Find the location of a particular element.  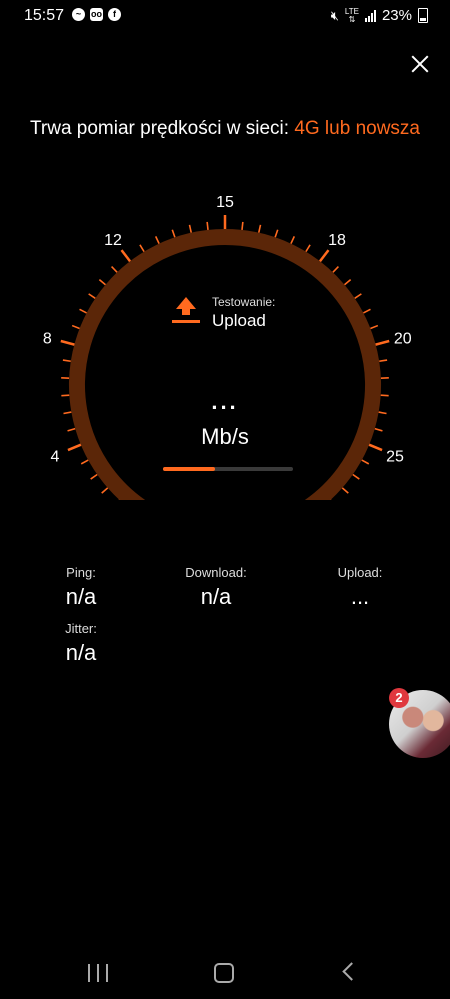

jitter-stat: Jitter: n/a is located at coordinates (81, 643).